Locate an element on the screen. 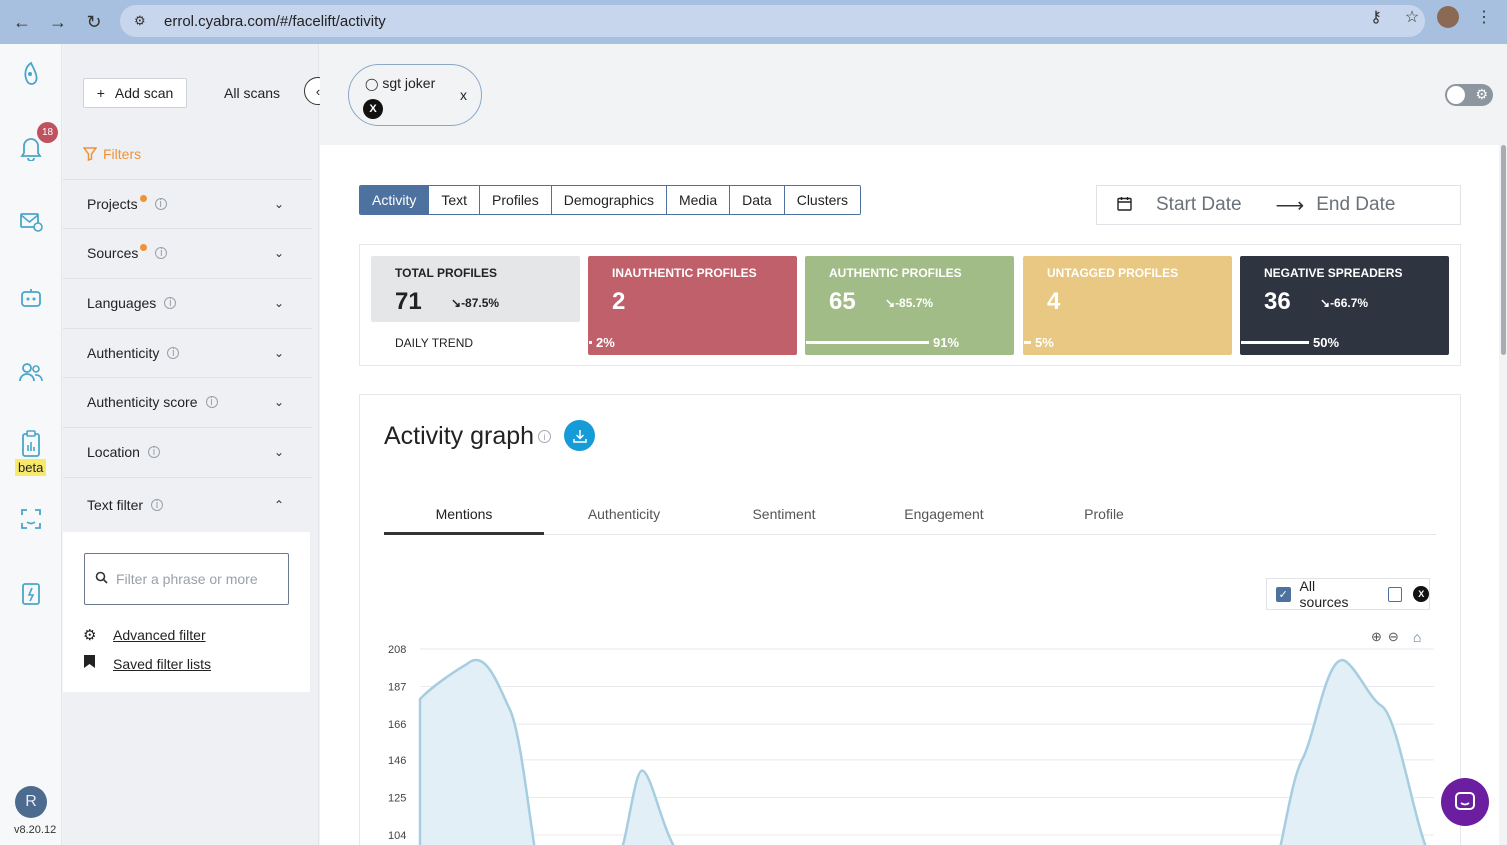 This screenshot has width=1507, height=845. total-profiles-card: TOTAL PROFILES 71 ↘-87.5% is located at coordinates (475, 289).